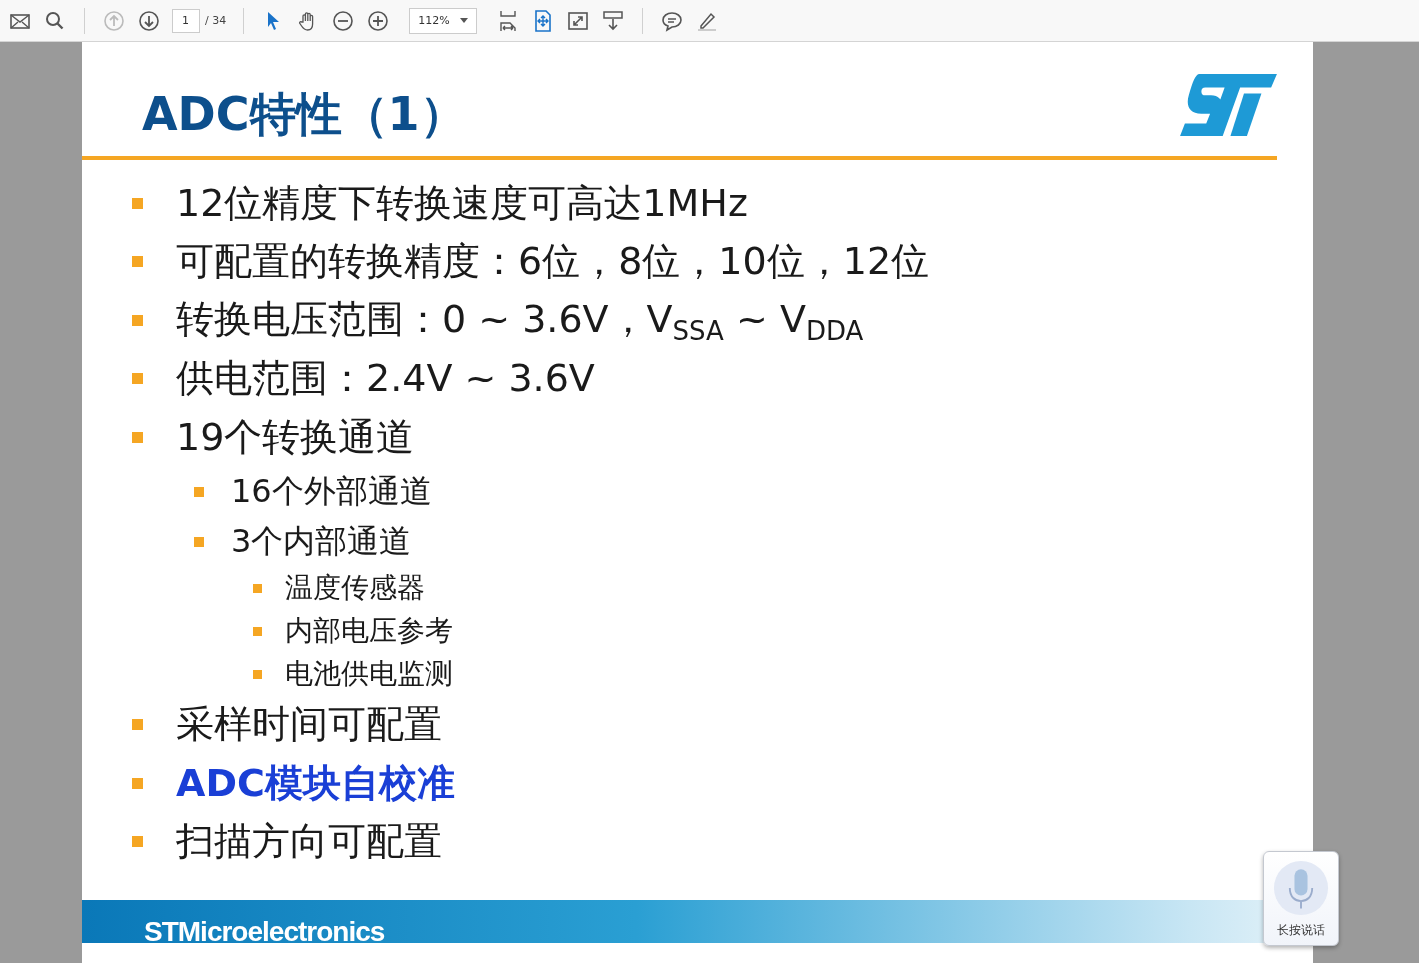 This screenshot has height=963, width=1419. Describe the element at coordinates (369, 674) in the screenshot. I see `bullet-text: 电池供电监测` at that location.